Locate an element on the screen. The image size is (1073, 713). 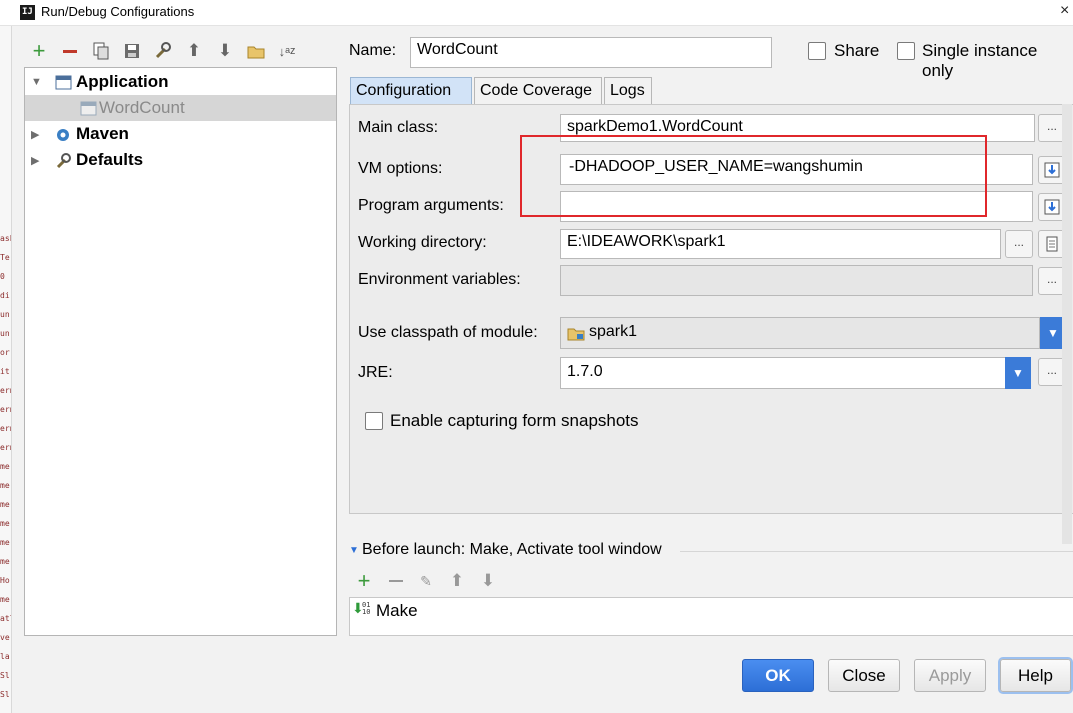
jre-select: 1.7.0 is located at coordinates (783, 373).